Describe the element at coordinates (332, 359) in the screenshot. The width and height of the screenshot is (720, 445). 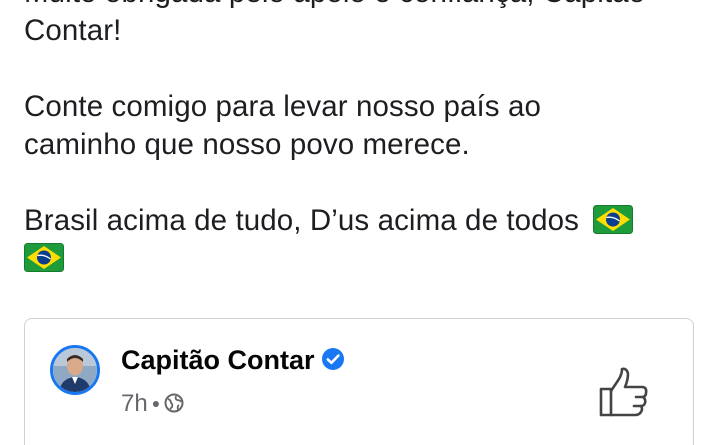
I see `verified-badge-icon` at that location.